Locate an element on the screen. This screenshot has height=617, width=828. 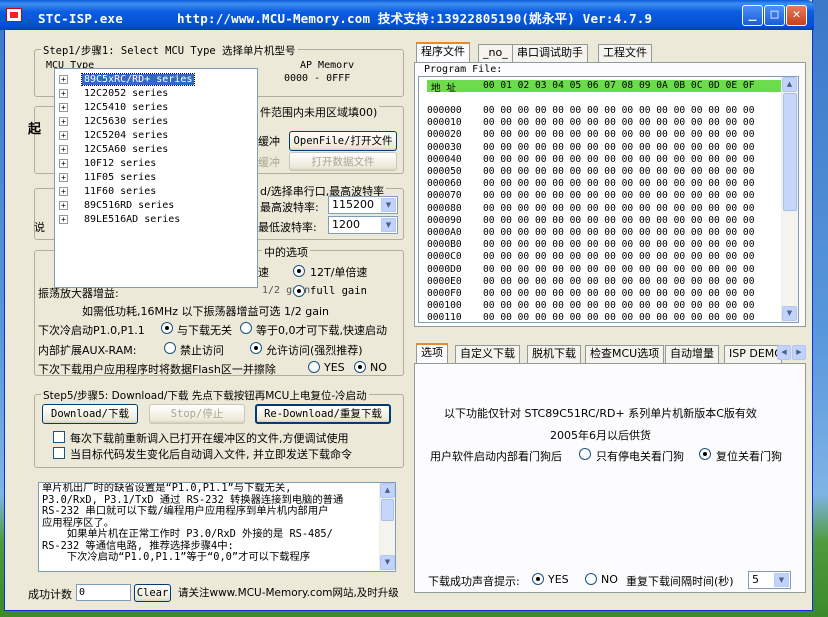
radio-full-gain is located at coordinates (299, 291).